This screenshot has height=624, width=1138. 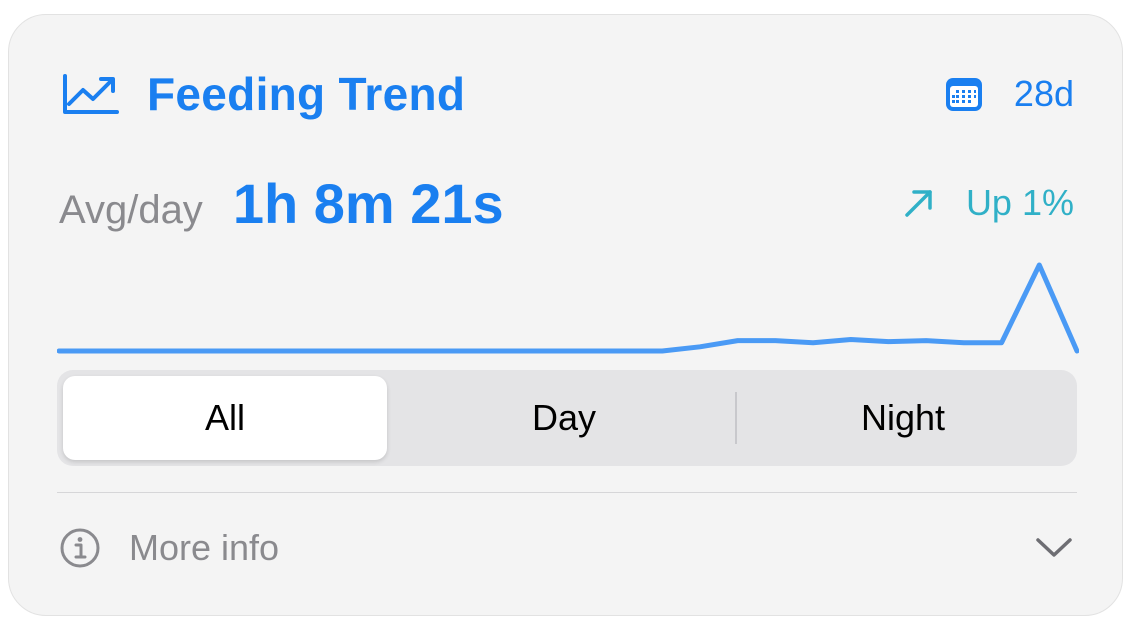 I want to click on range-selector: 28d, so click(x=1009, y=94).